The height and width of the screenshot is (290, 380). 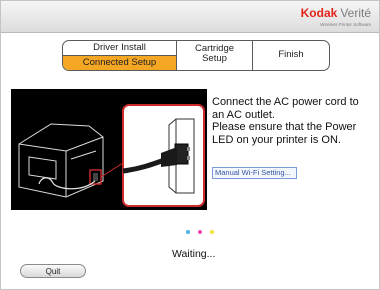 What do you see at coordinates (200, 232) in the screenshot?
I see `progress-dot-magenta` at bounding box center [200, 232].